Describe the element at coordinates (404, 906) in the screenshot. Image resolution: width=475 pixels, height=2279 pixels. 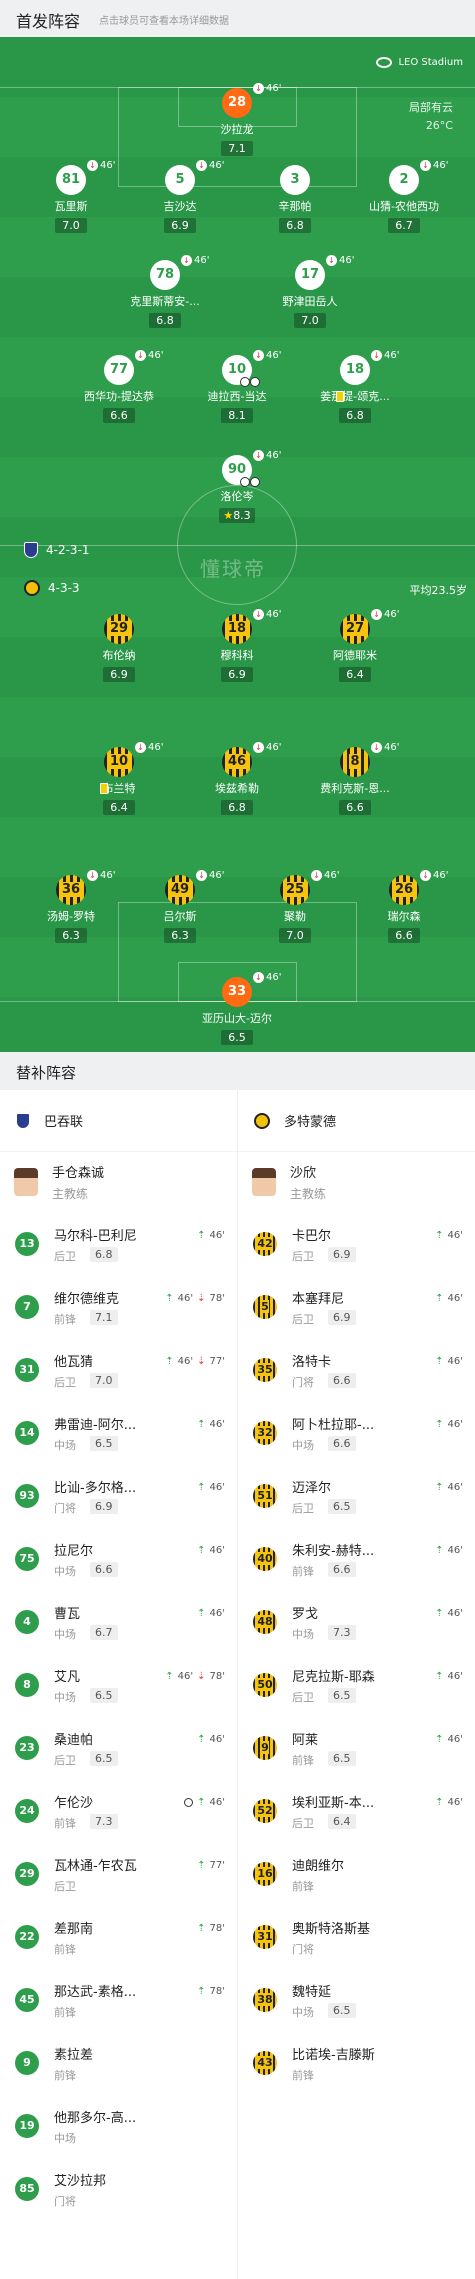
I see `player-away-rb: 26 ↓ 46' 瑞尔森 6.6` at that location.